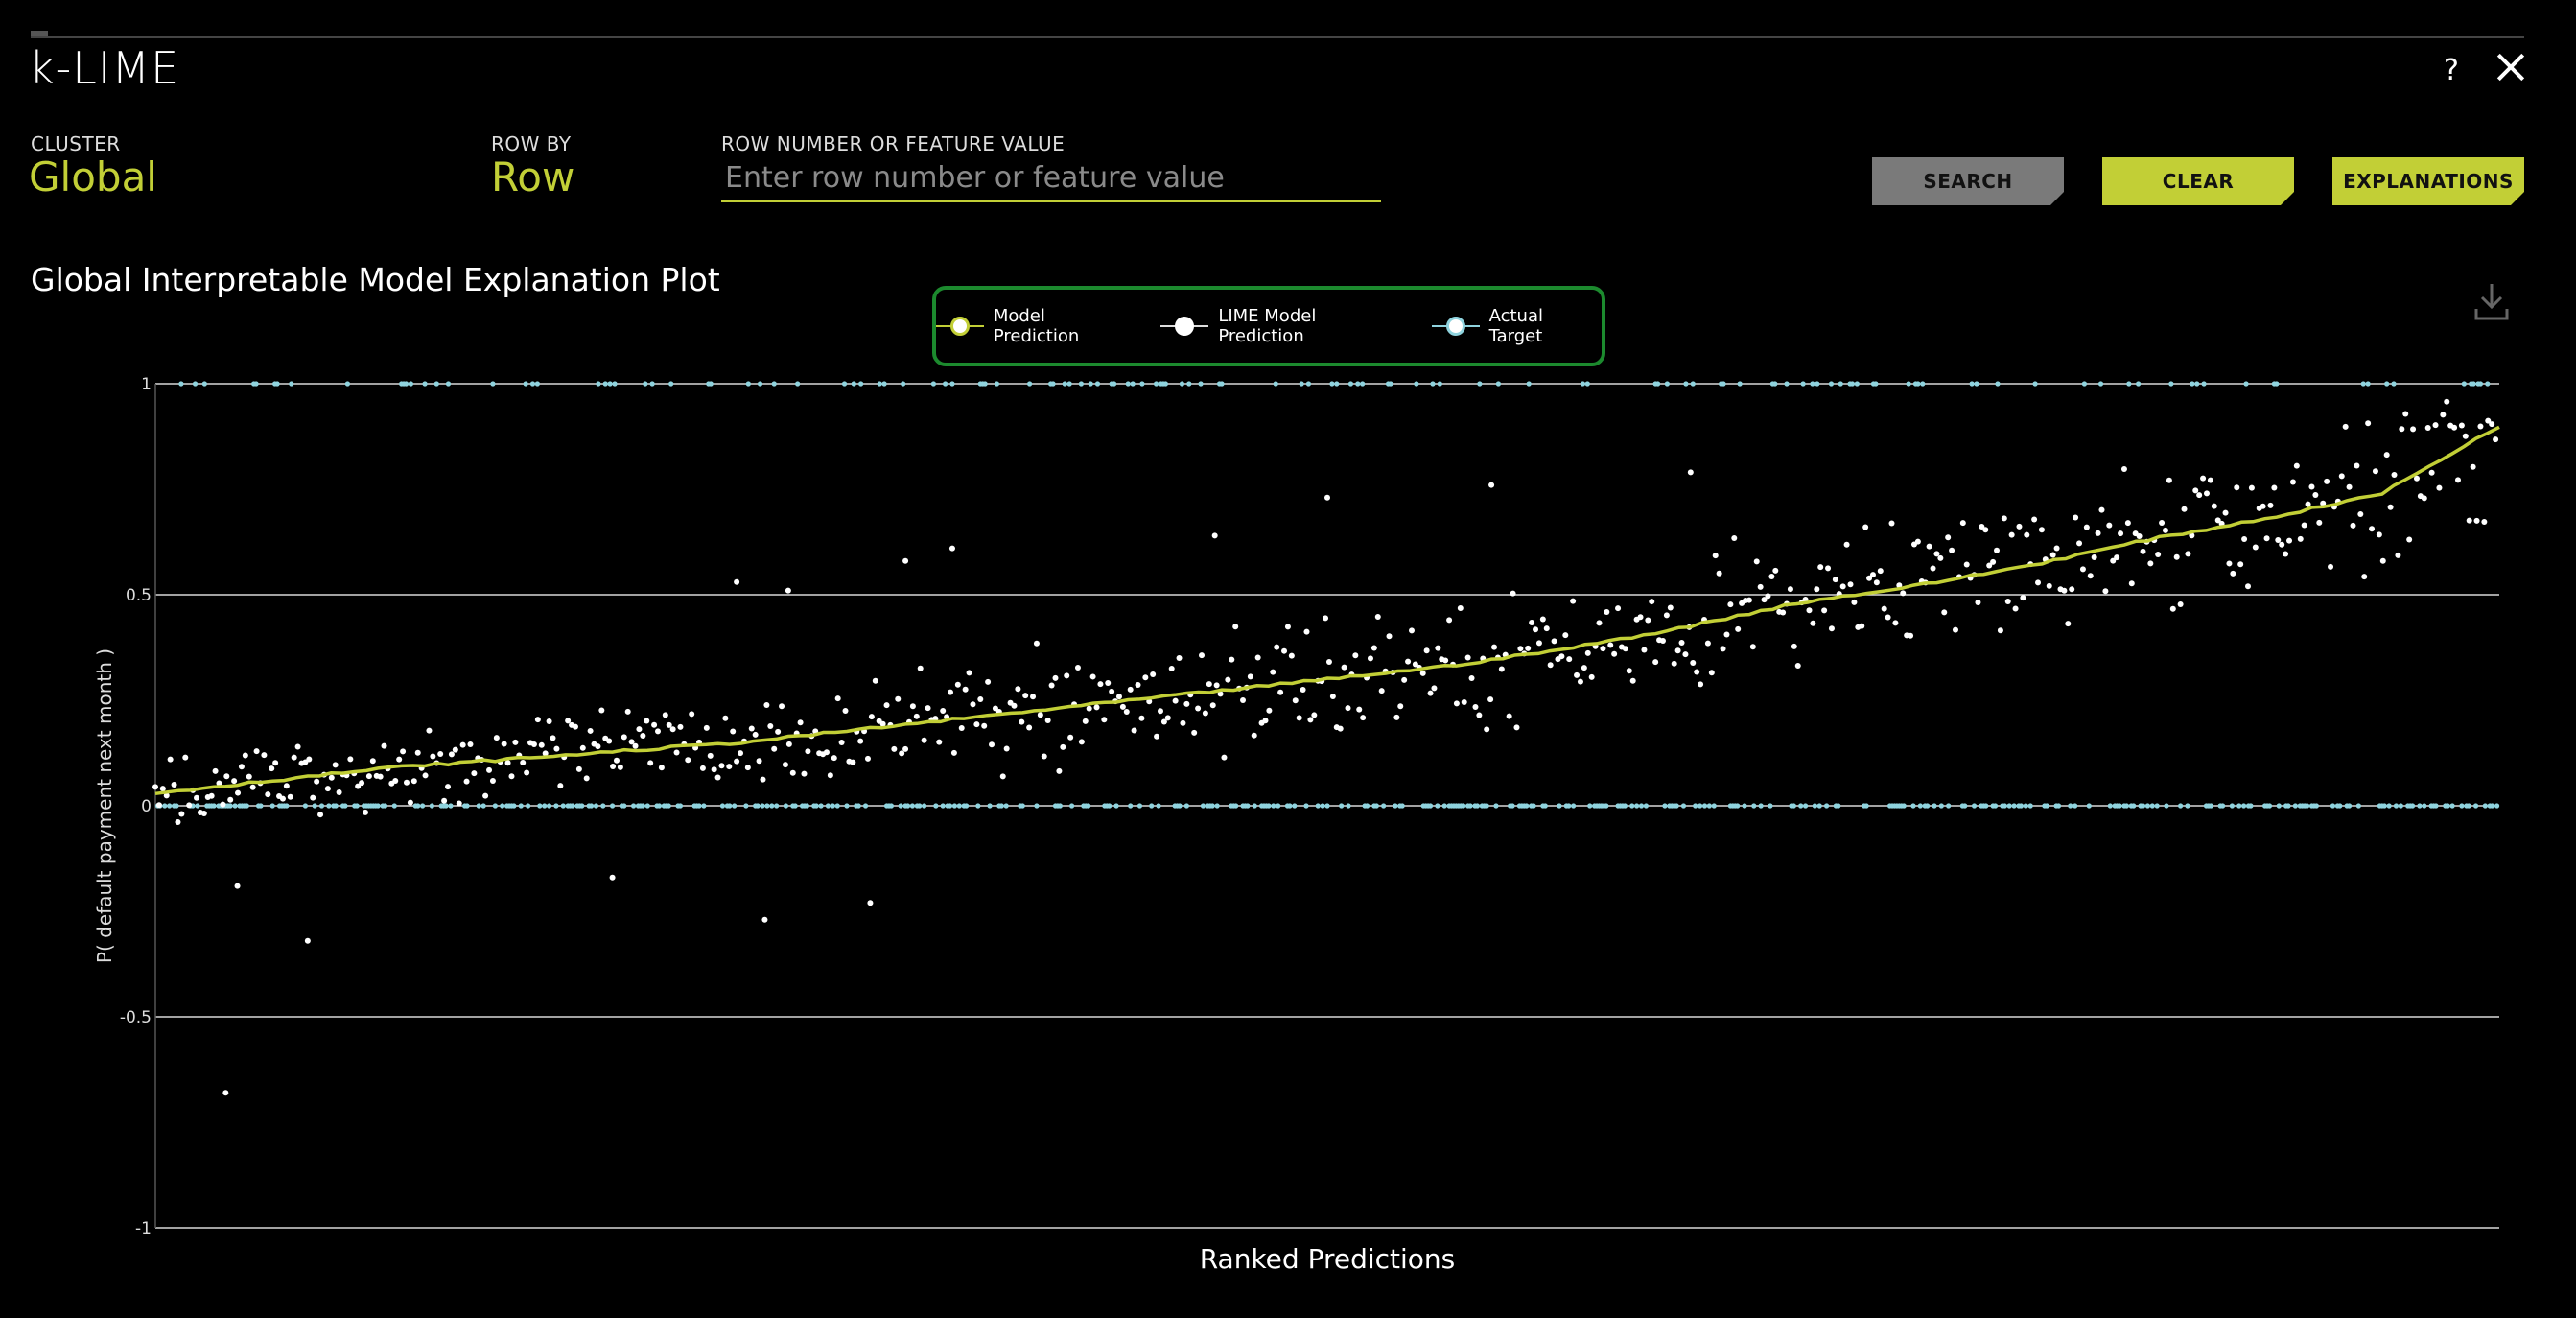 The height and width of the screenshot is (1318, 2576). Describe the element at coordinates (1051, 178) in the screenshot. I see `search-input` at that location.